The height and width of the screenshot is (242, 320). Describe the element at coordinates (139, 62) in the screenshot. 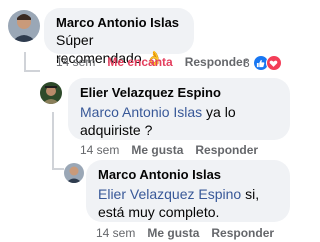

I see `love-reaction-button: Me encanta` at that location.